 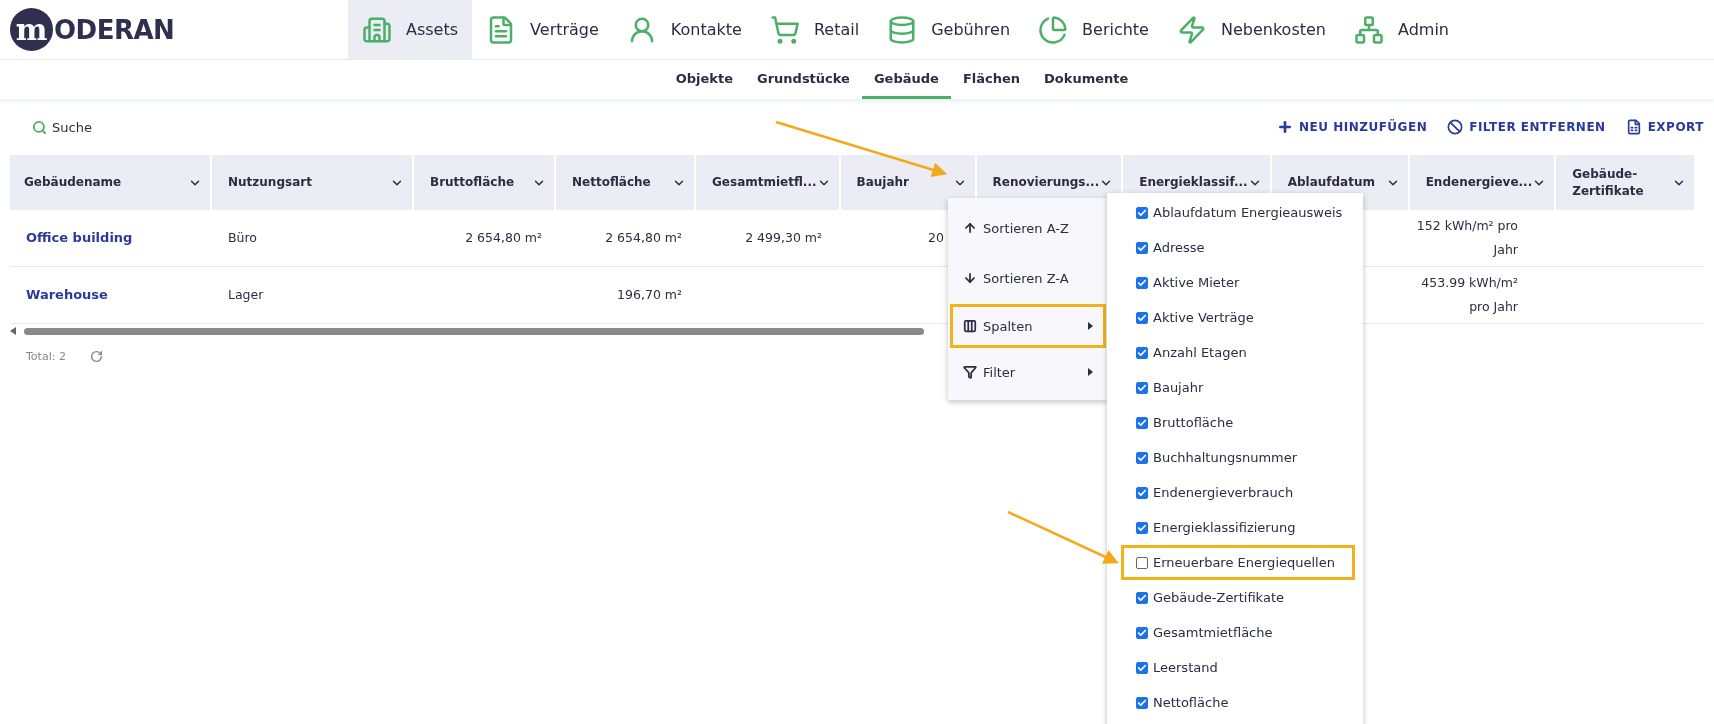 I want to click on column-header: Nettofläche, so click(x=625, y=182).